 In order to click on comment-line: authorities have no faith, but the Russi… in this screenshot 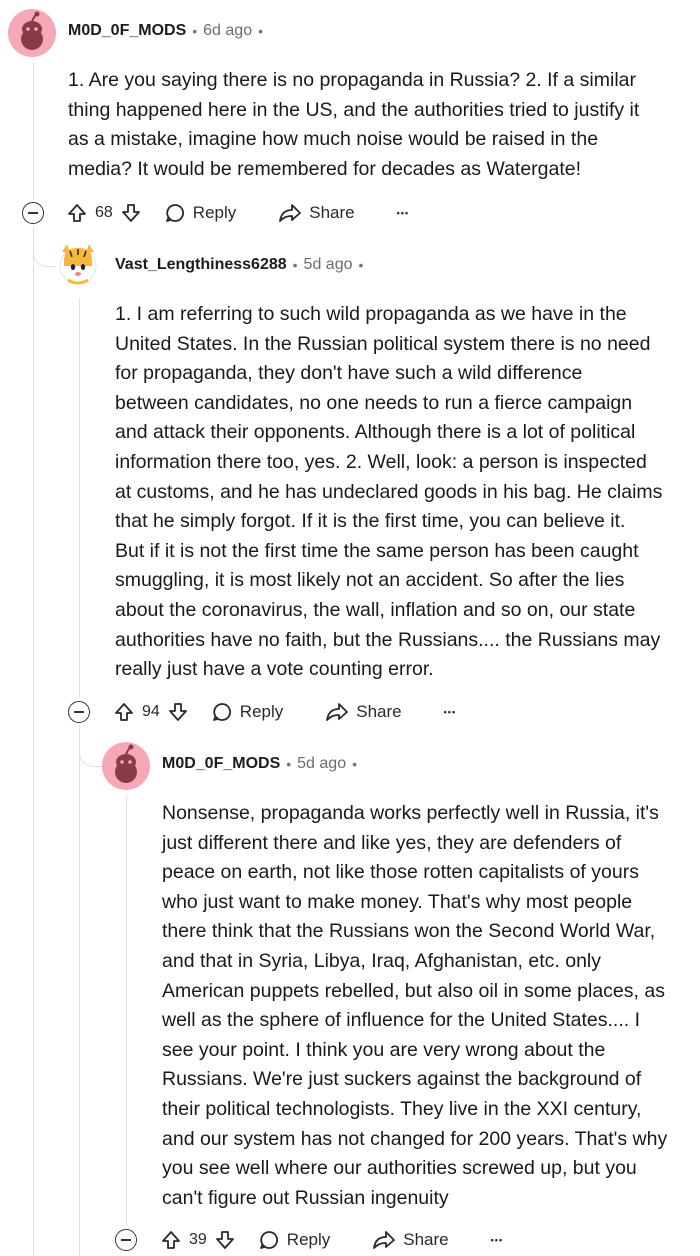, I will do `click(388, 639)`.